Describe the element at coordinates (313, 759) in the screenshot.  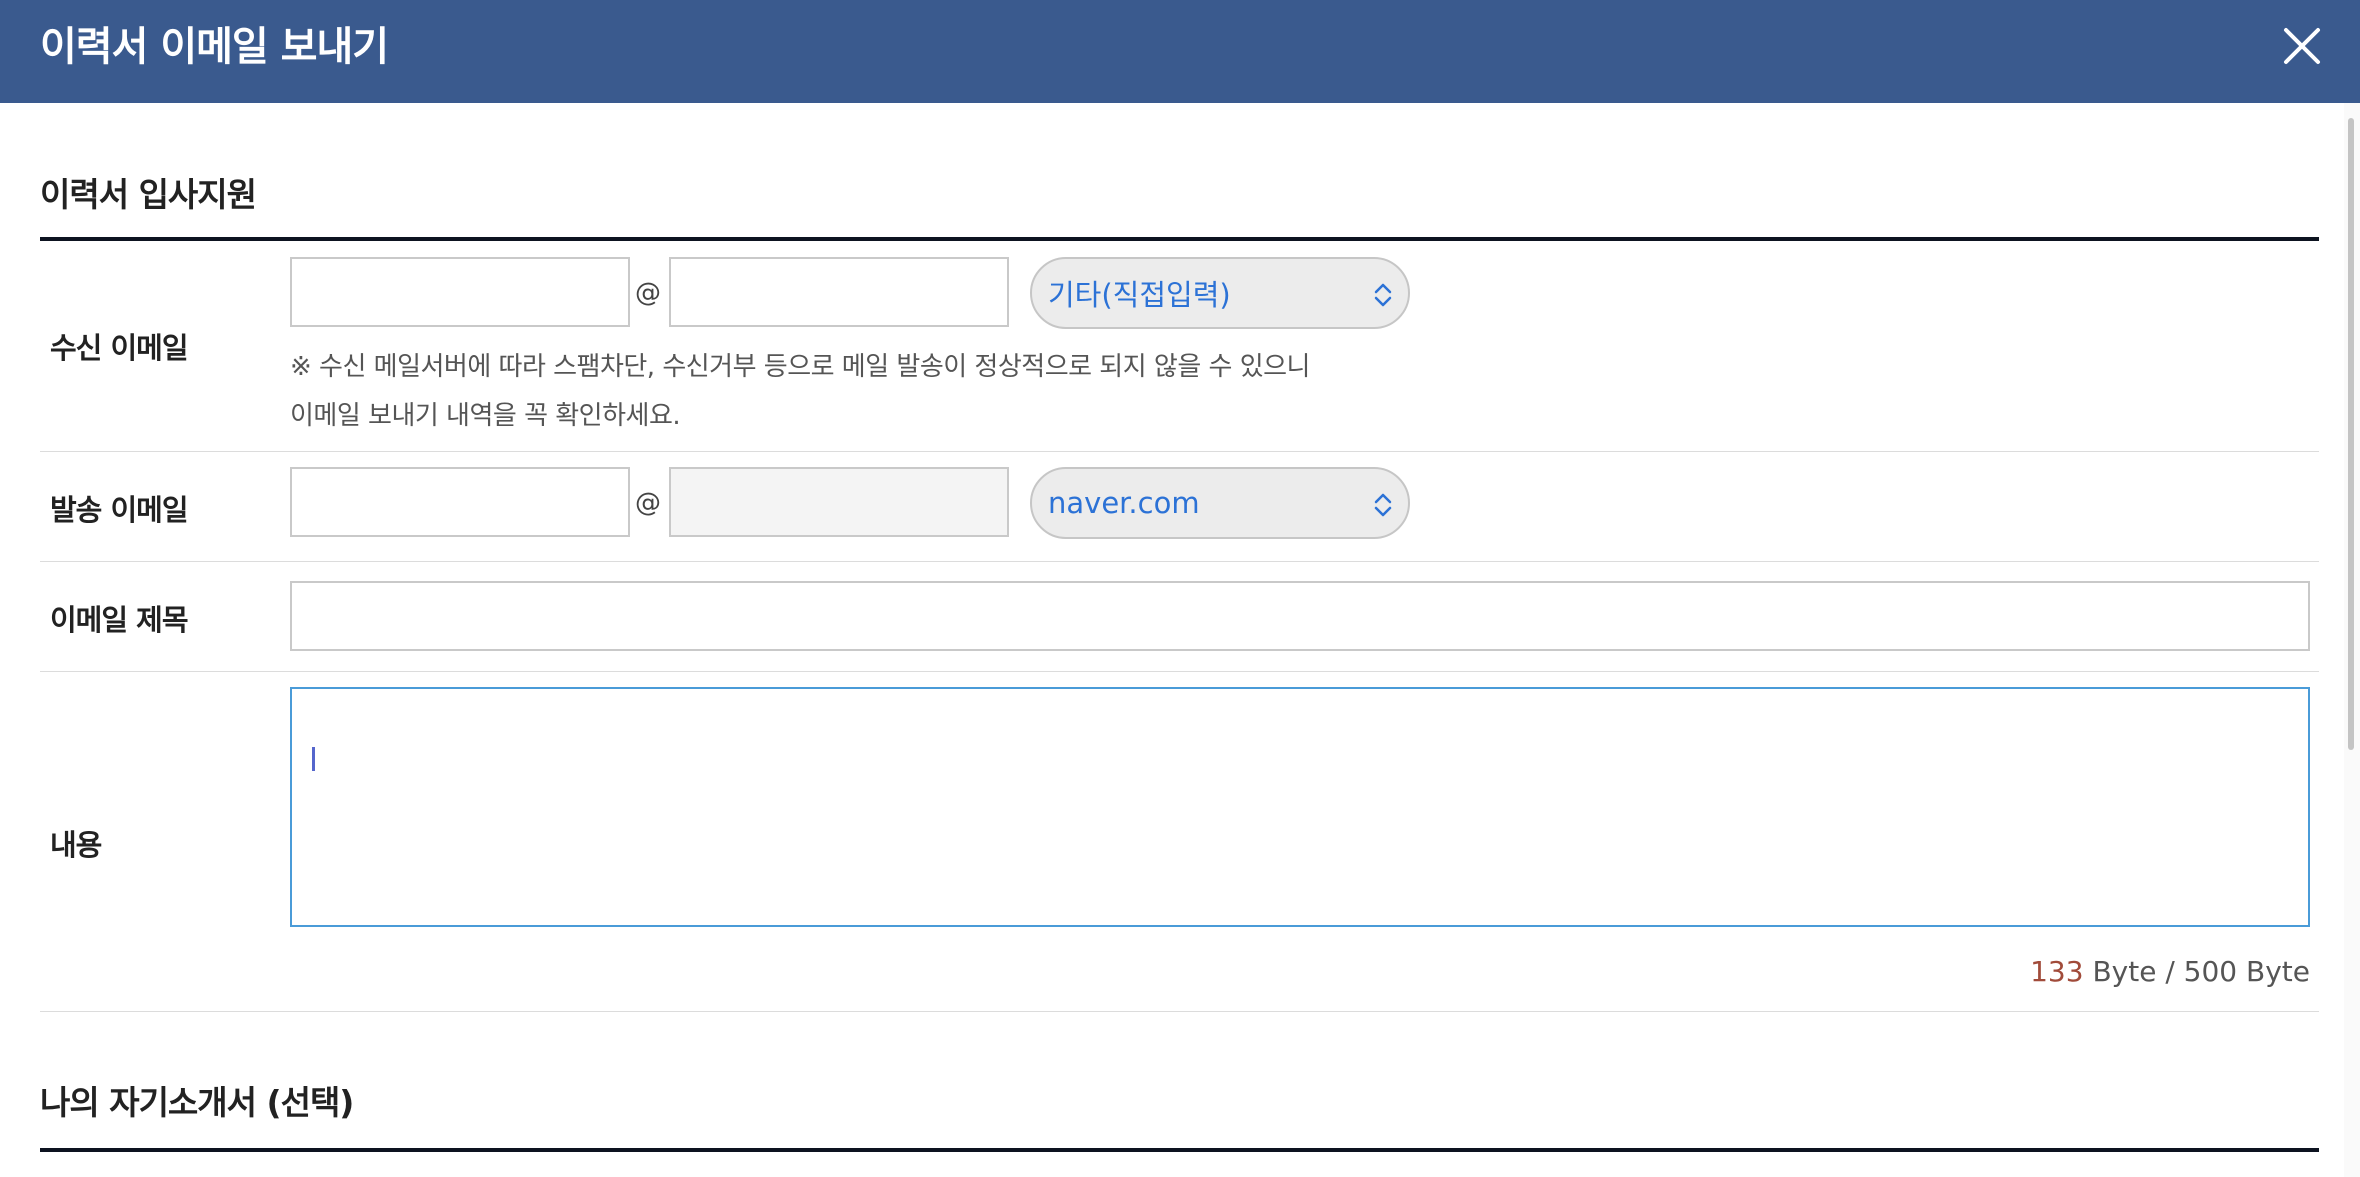
I see `text-caret` at that location.